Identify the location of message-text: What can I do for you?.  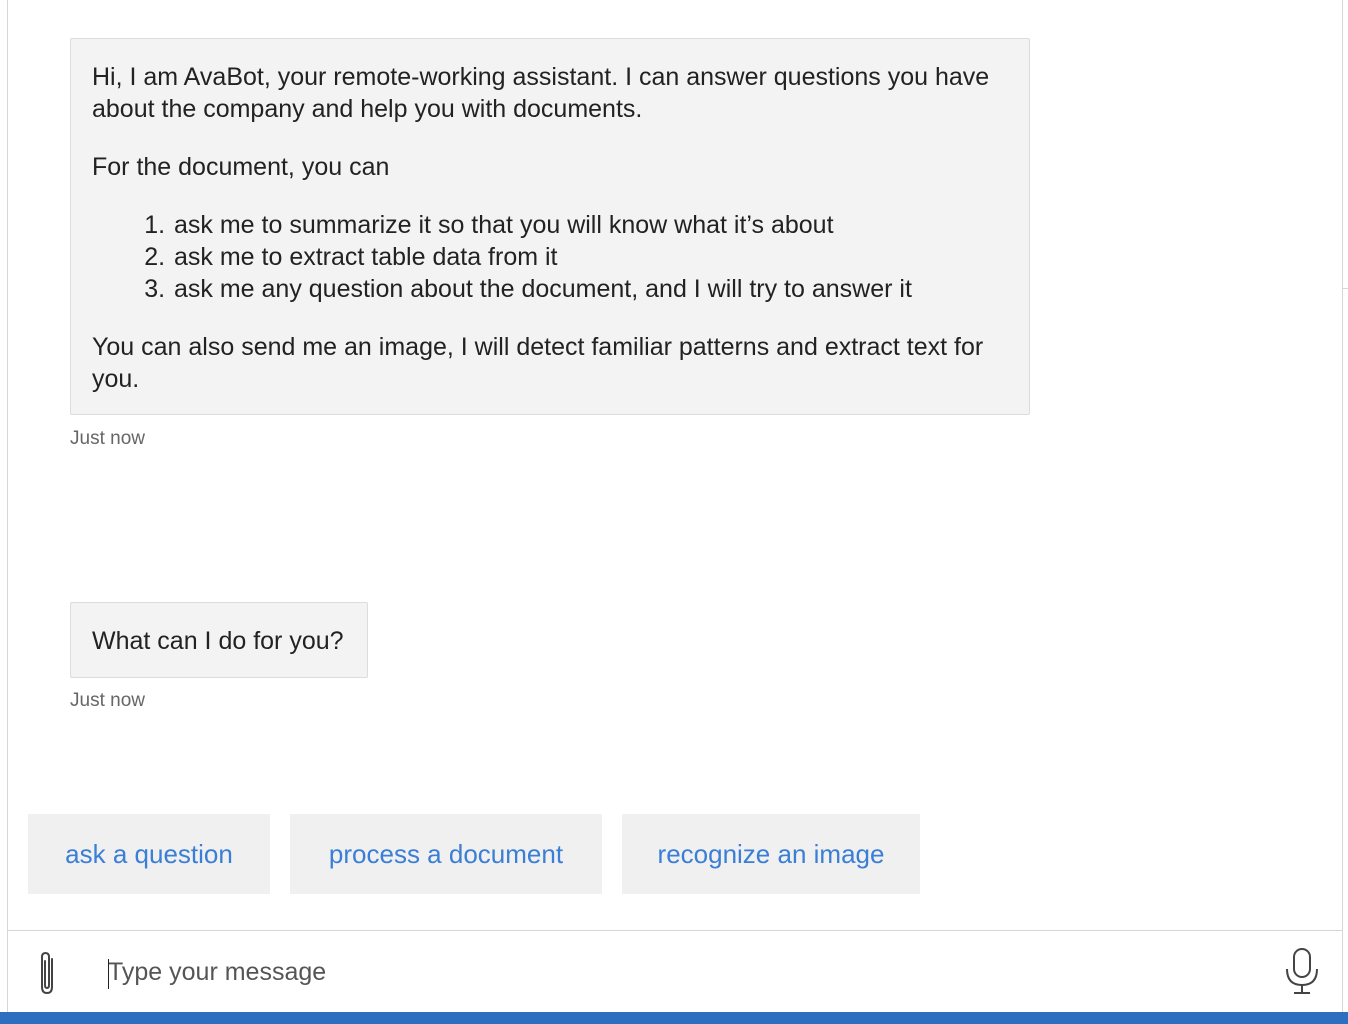
(218, 641).